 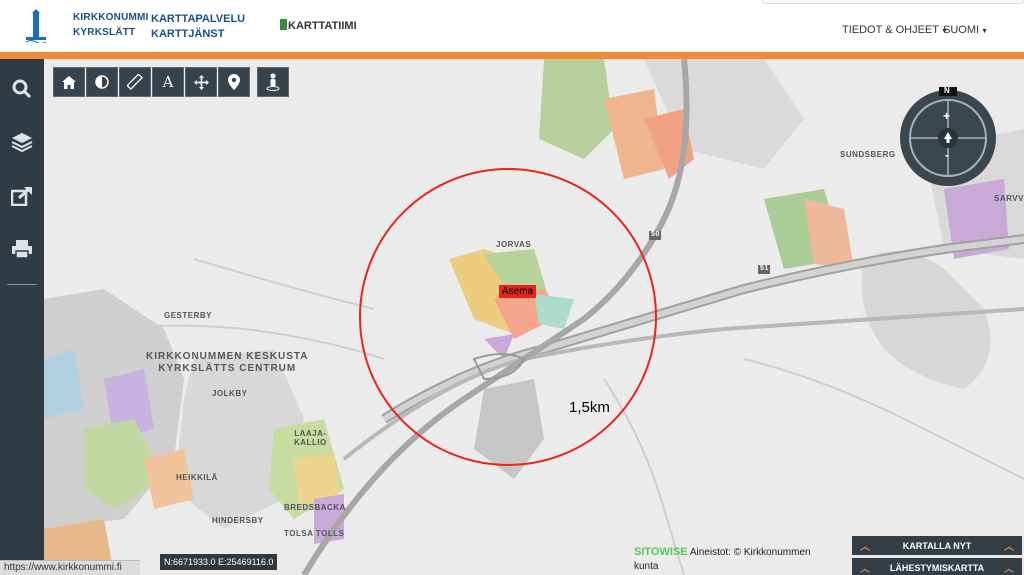 What do you see at coordinates (310, 433) in the screenshot?
I see `laaja-line1: LAAJA-` at bounding box center [310, 433].